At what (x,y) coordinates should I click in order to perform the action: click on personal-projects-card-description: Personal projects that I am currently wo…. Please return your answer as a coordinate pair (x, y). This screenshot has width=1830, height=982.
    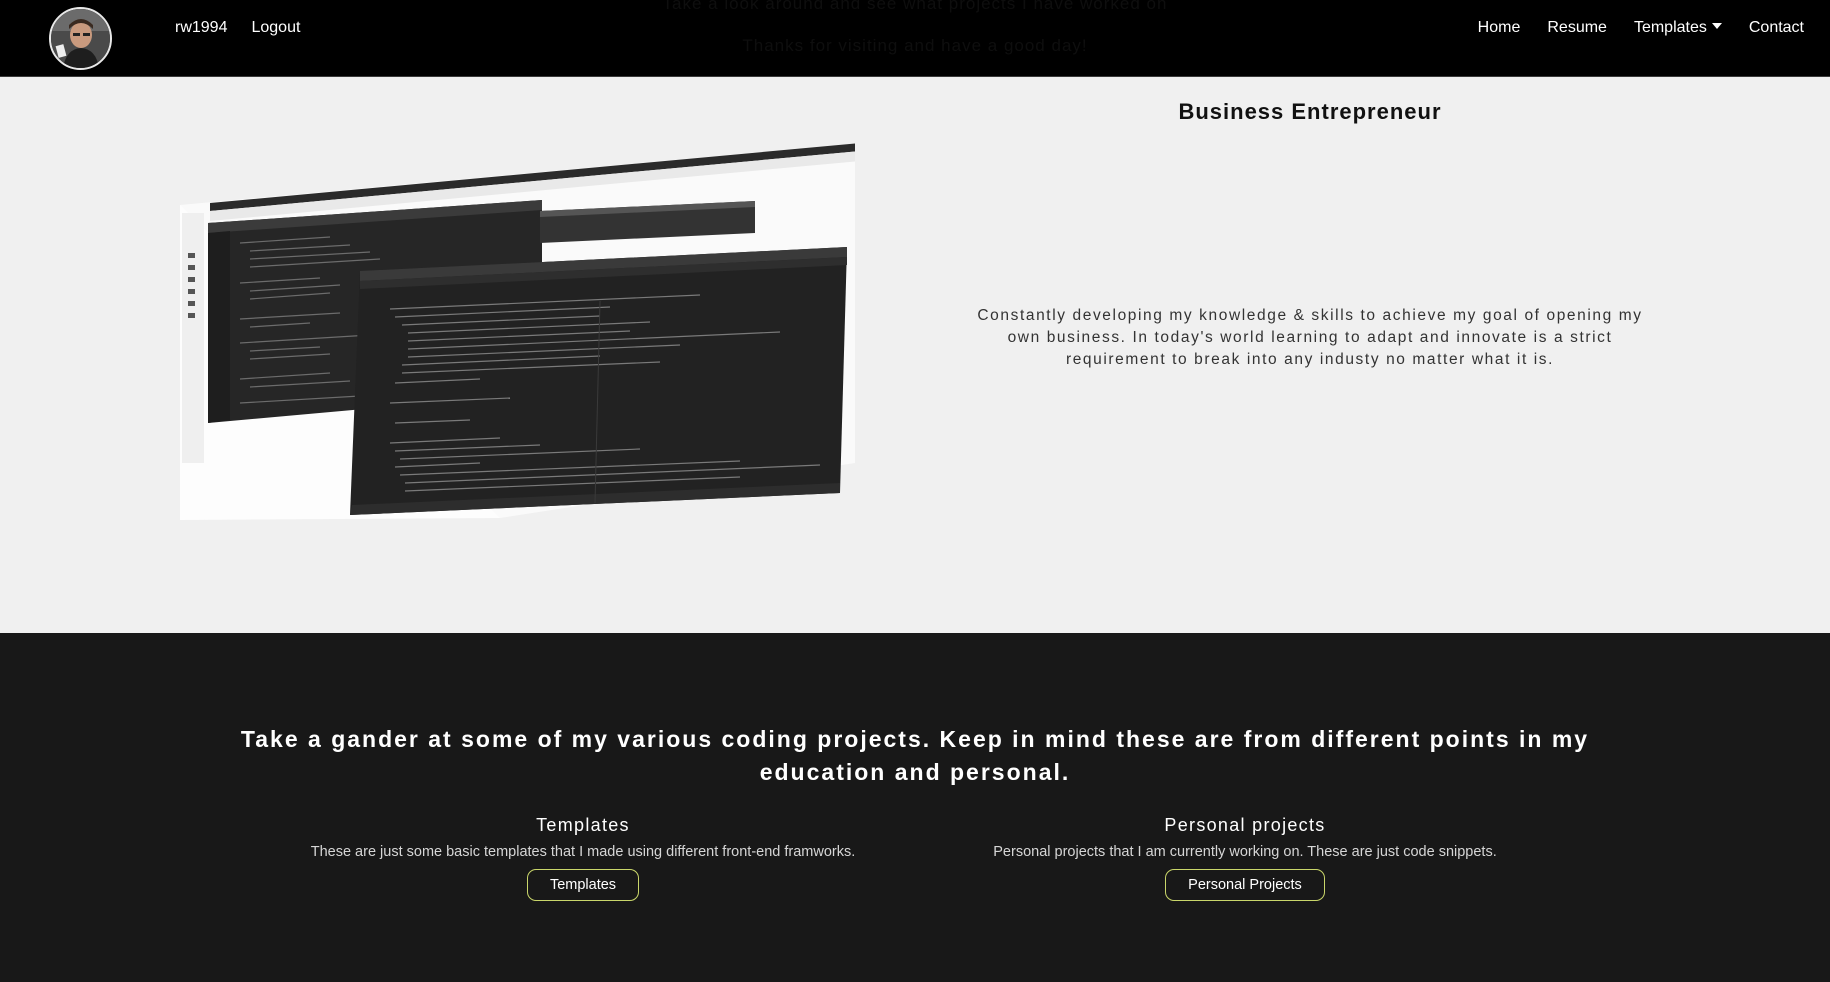
    Looking at the image, I should click on (1245, 852).